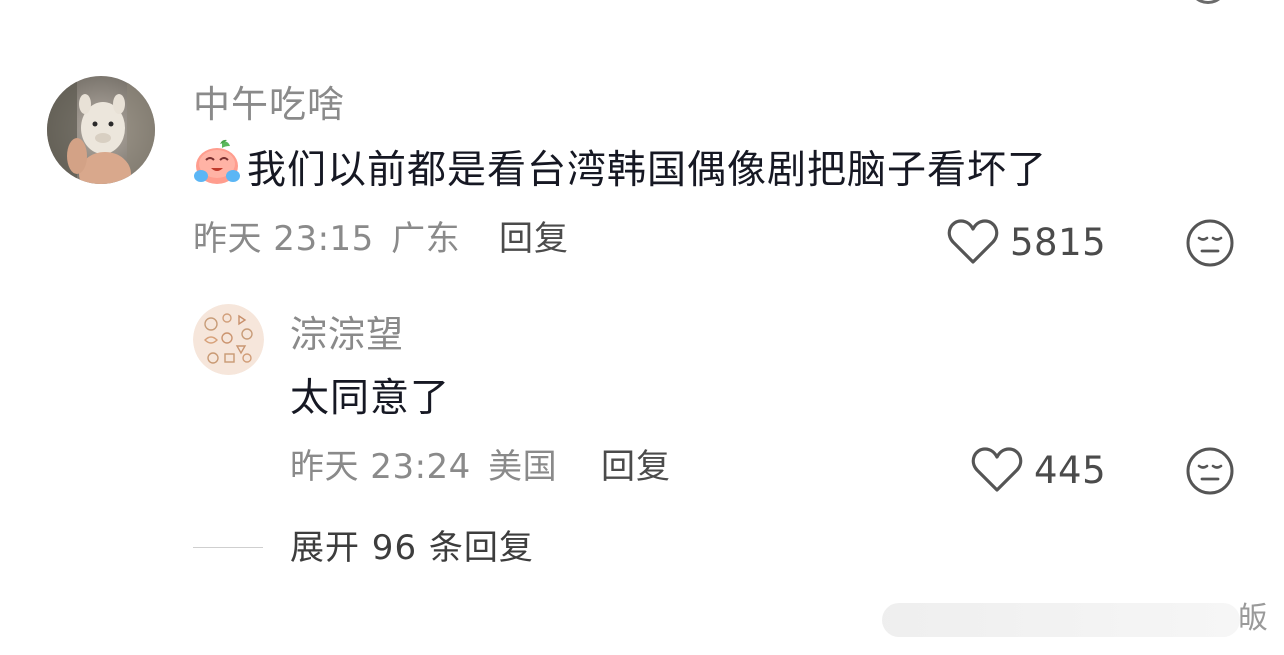 The image size is (1284, 655). What do you see at coordinates (523, 467) in the screenshot?
I see `reply-location: 美国` at bounding box center [523, 467].